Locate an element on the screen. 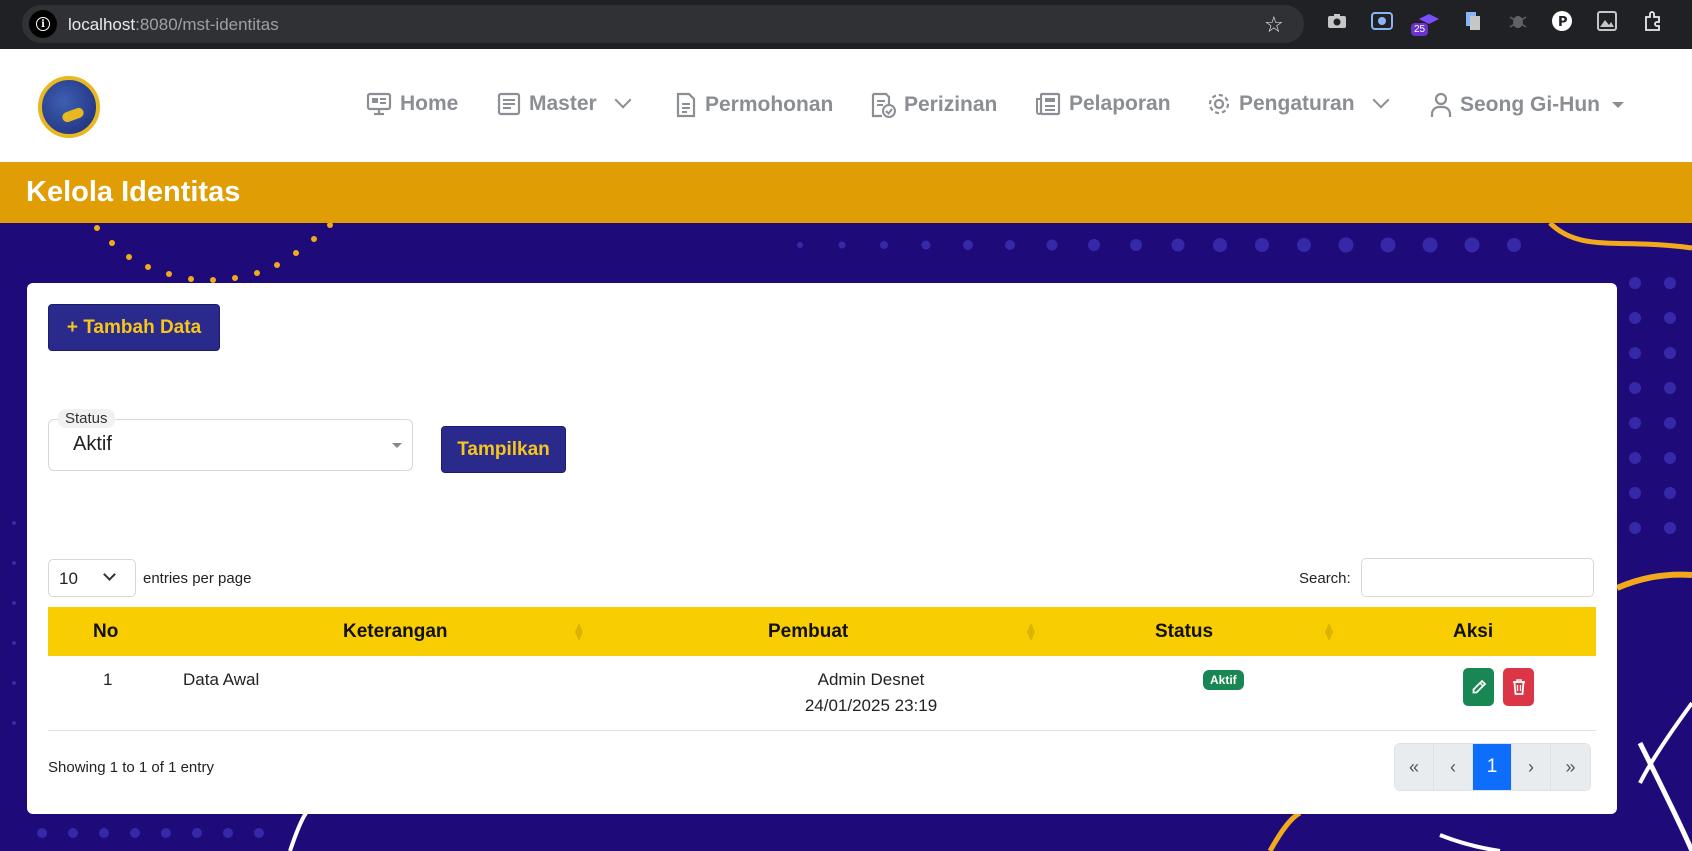 This screenshot has height=851, width=1692. nav-home: Home is located at coordinates (412, 104).